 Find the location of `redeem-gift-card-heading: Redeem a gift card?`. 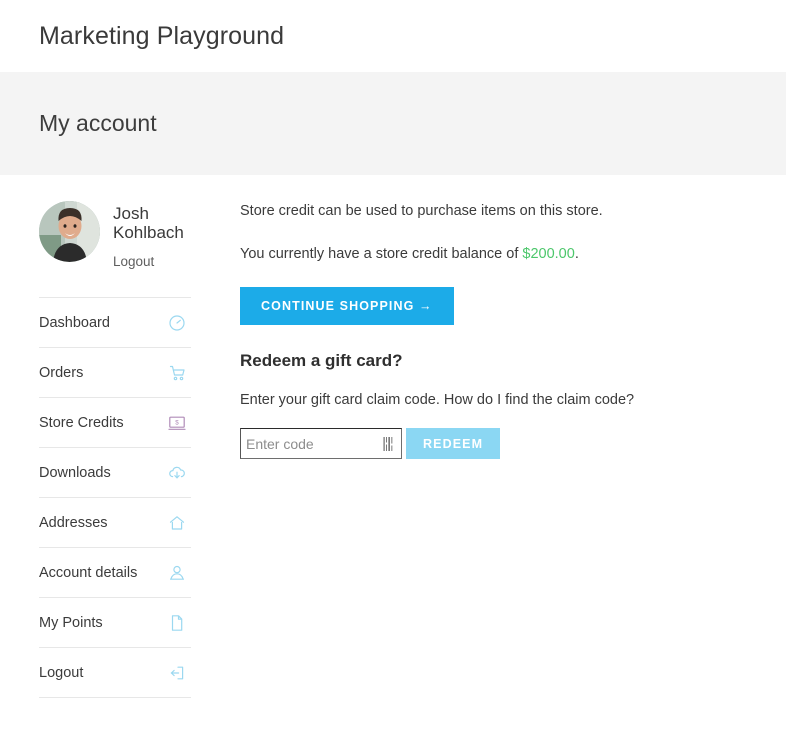

redeem-gift-card-heading: Redeem a gift card? is located at coordinates (321, 360).